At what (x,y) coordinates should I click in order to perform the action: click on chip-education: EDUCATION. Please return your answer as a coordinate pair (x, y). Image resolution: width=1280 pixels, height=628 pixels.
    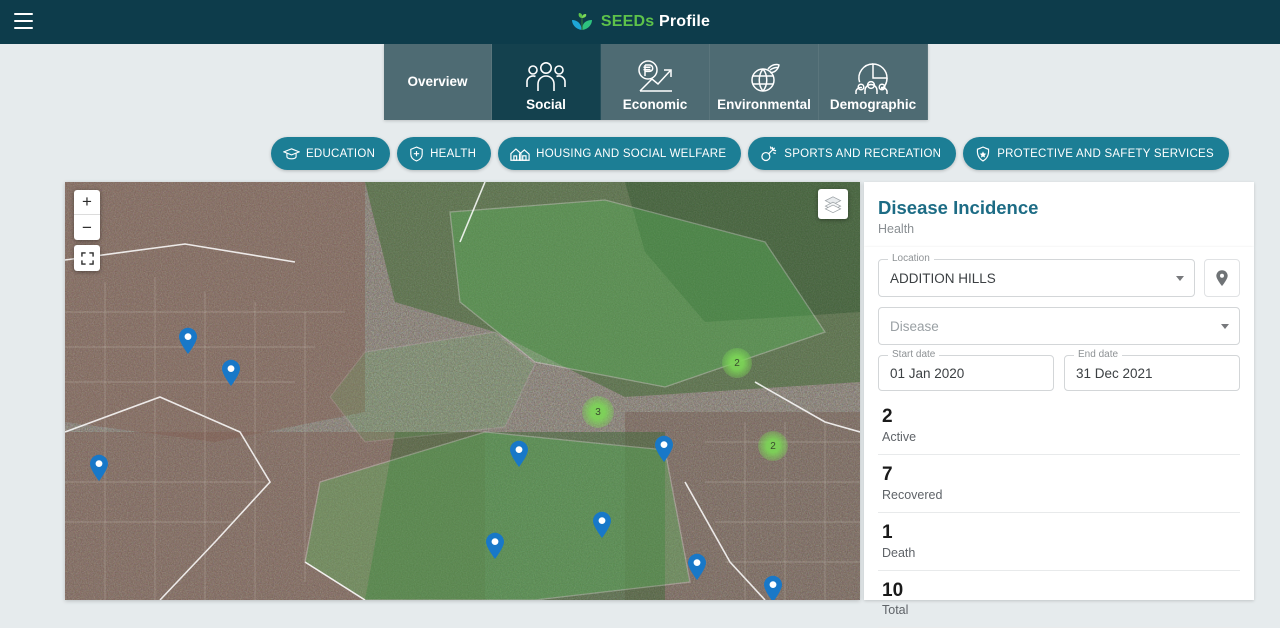
    Looking at the image, I should click on (331, 153).